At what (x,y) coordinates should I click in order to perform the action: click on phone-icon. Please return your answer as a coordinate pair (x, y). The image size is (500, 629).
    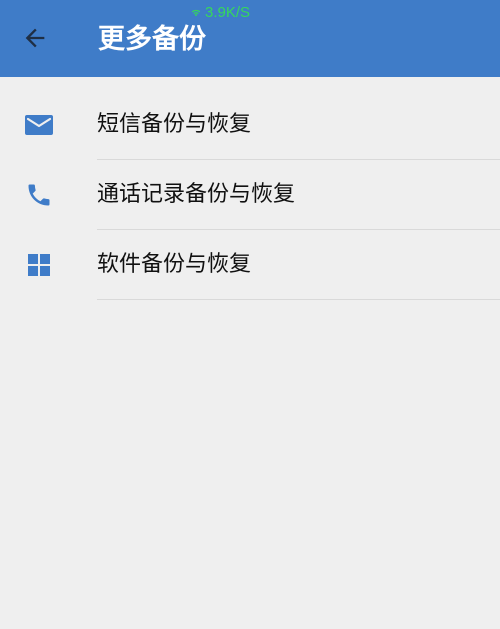
    Looking at the image, I should click on (39, 195).